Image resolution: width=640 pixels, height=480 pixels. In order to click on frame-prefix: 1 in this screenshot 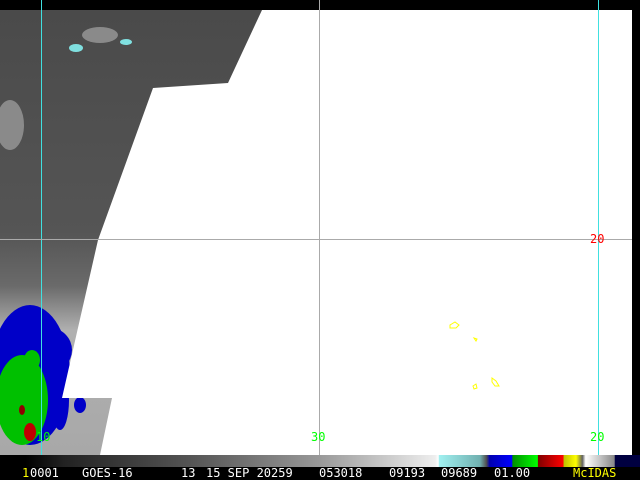, I will do `click(26, 473)`.